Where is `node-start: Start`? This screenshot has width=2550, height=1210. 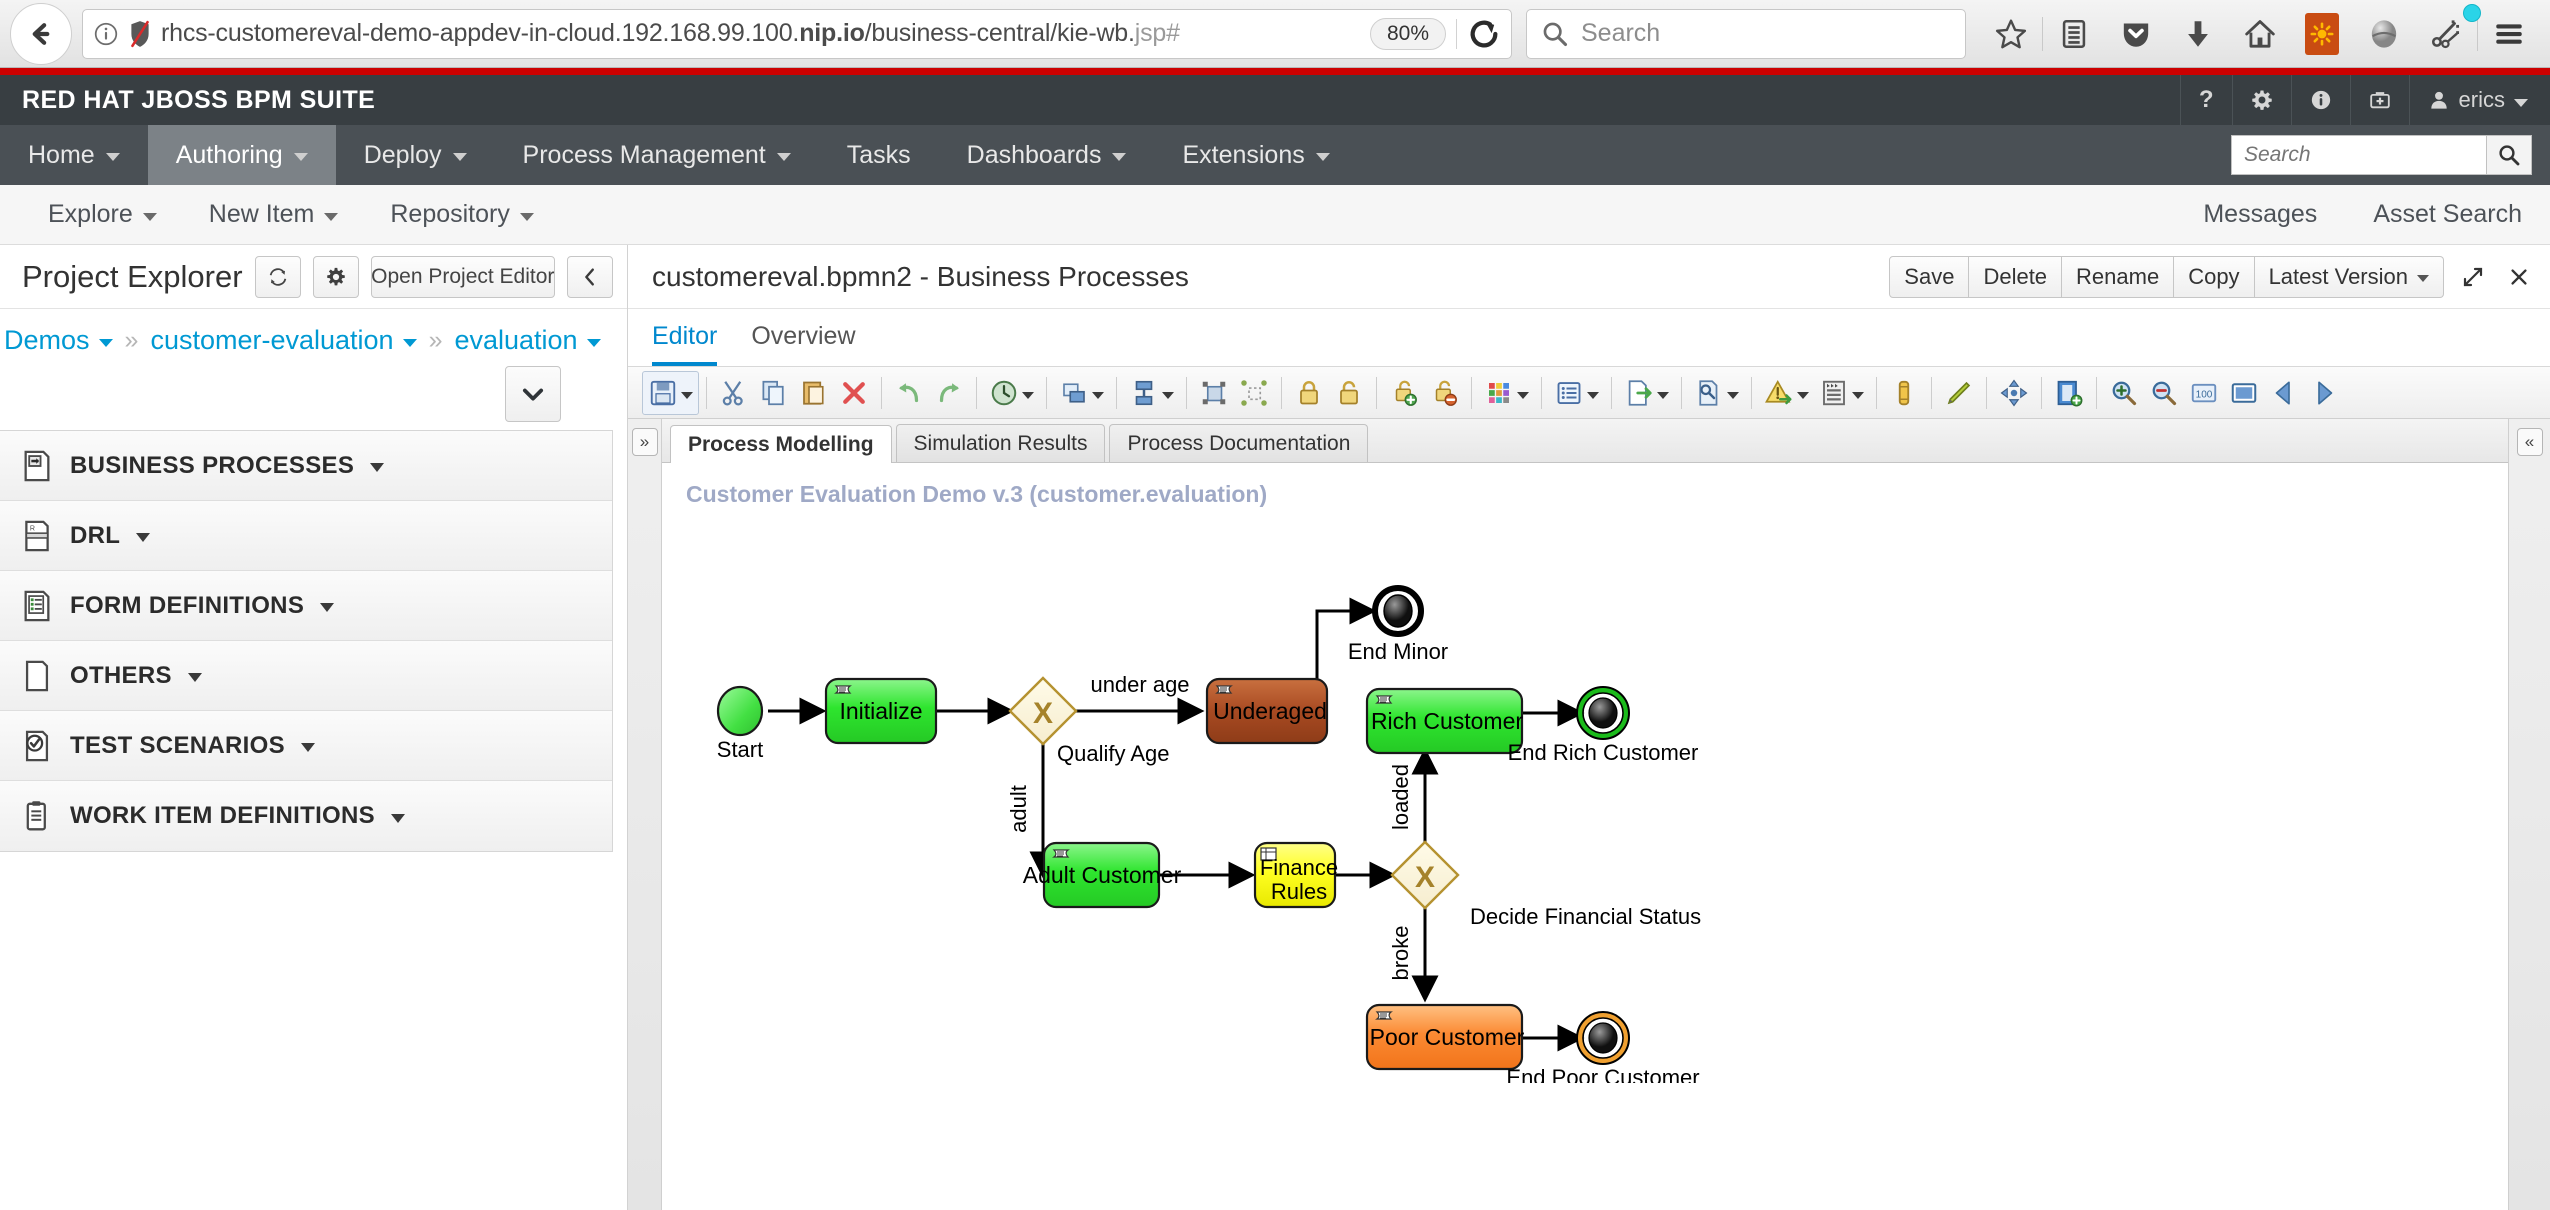
node-start: Start is located at coordinates (740, 723).